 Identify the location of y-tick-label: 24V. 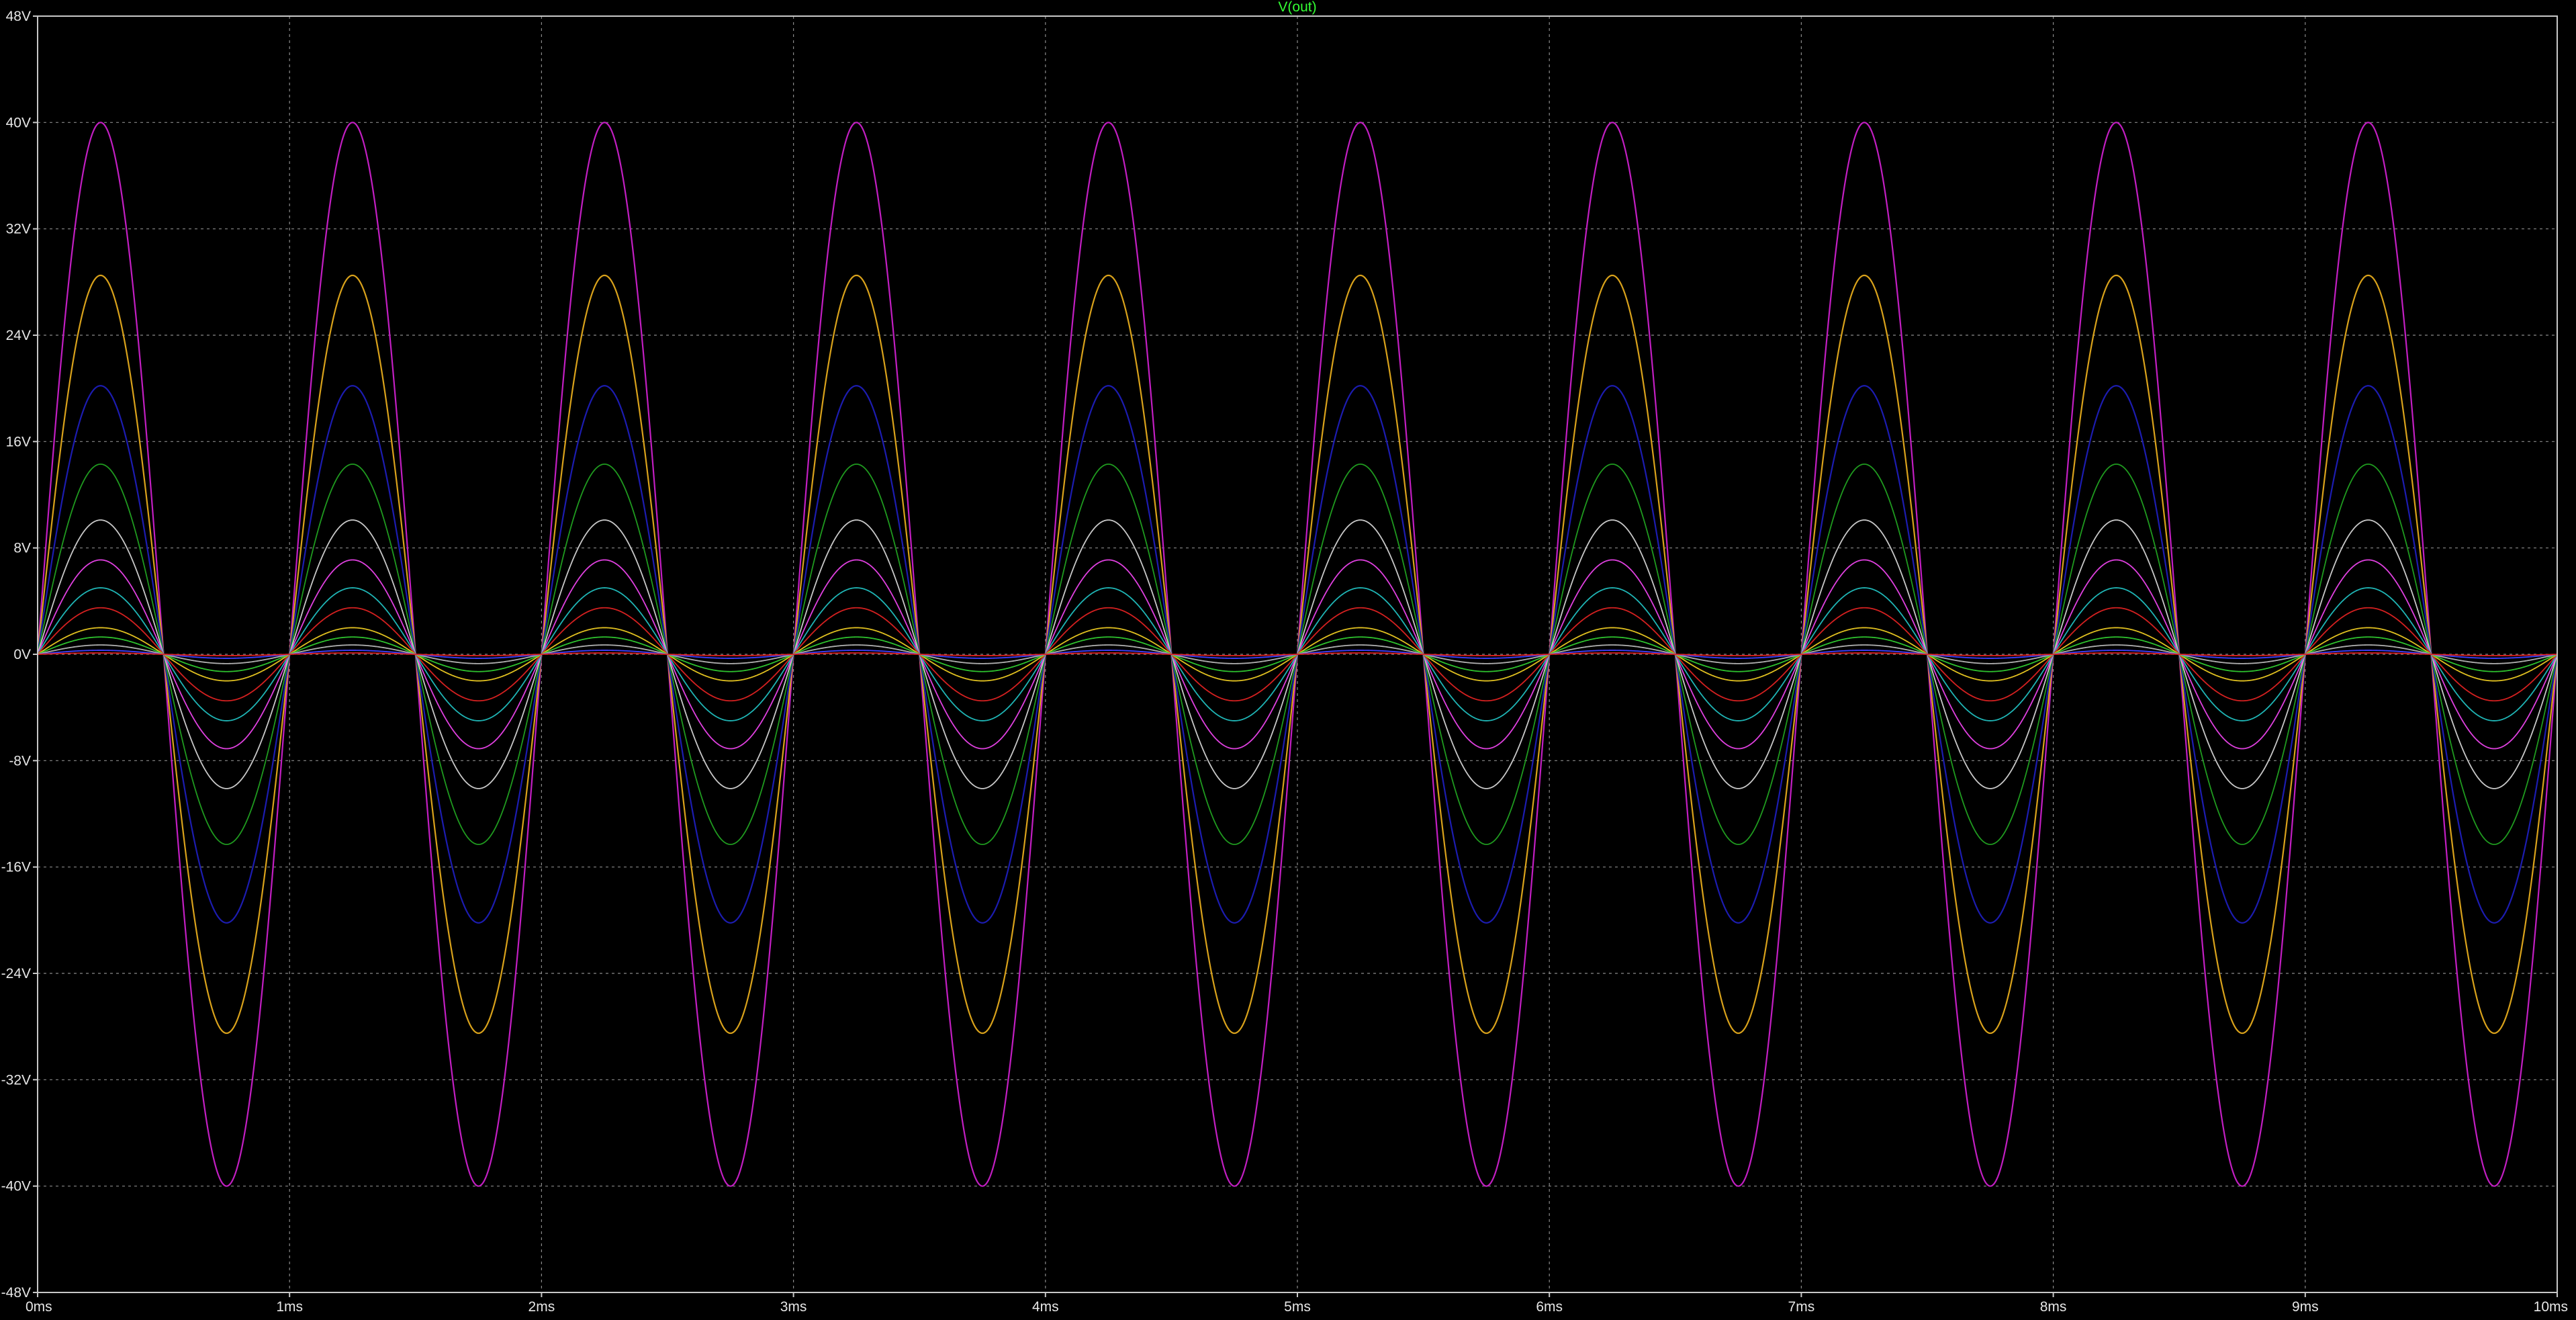
(18, 335).